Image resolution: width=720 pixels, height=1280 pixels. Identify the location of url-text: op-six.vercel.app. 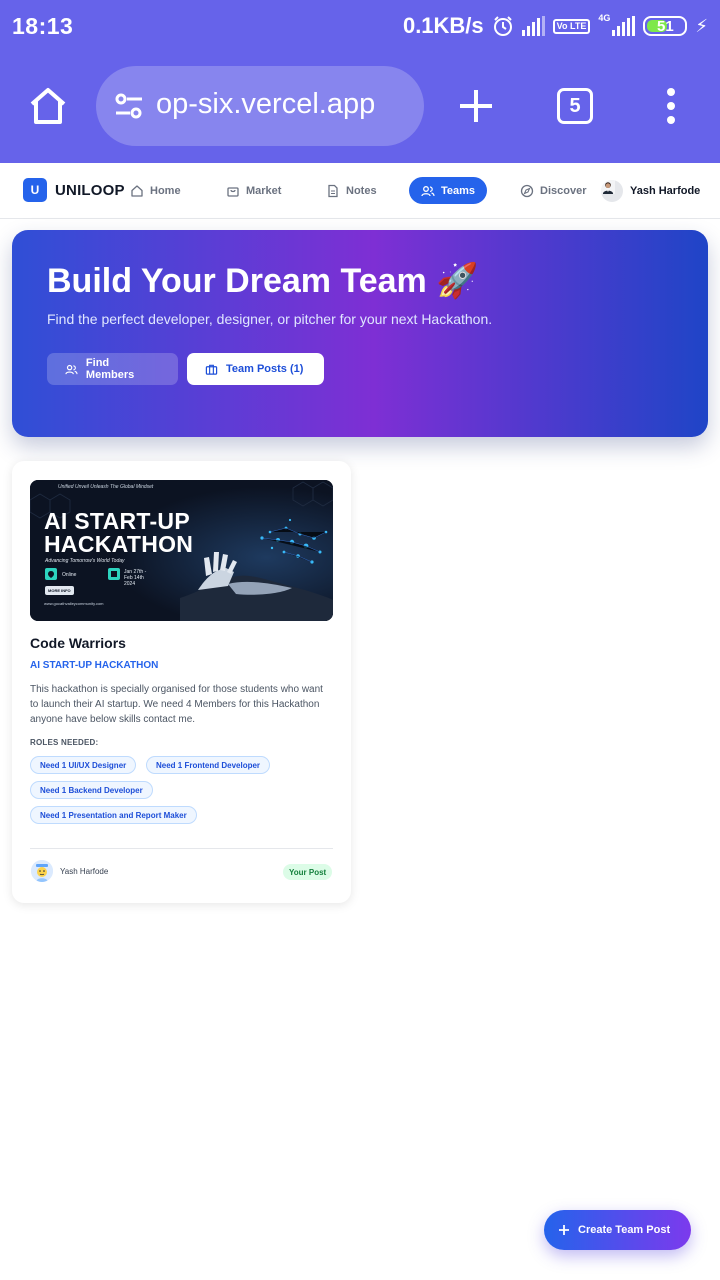
(266, 104).